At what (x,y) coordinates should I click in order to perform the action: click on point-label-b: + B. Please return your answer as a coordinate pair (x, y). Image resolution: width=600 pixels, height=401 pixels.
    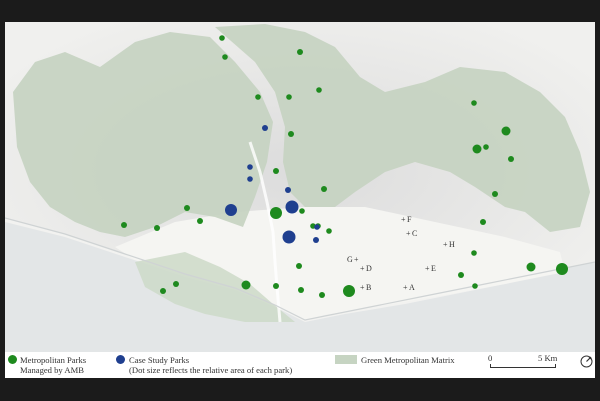
    Looking at the image, I should click on (365, 287).